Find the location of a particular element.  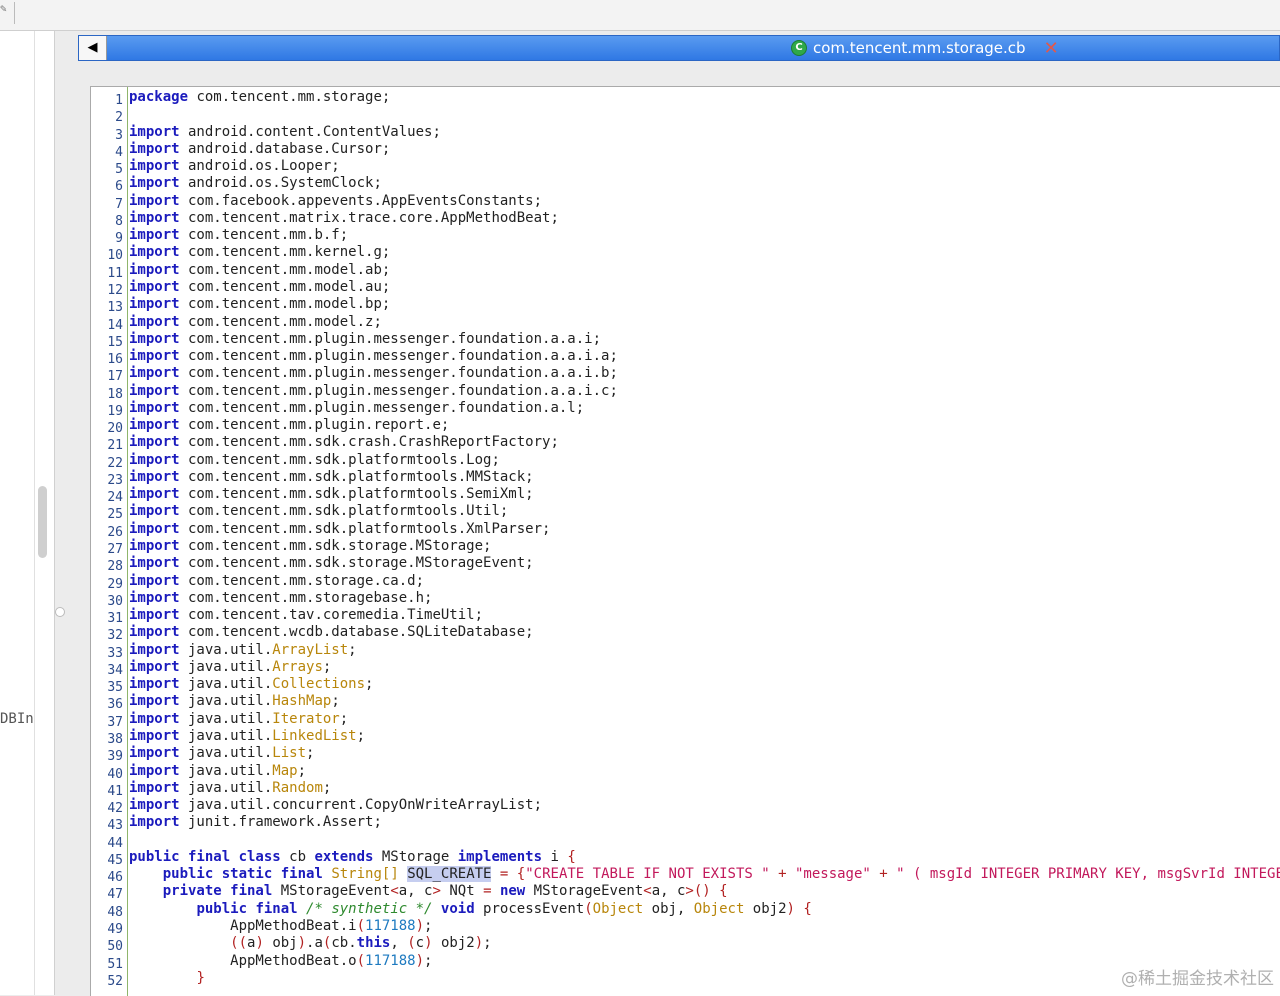

code-line: import java.util.HashMap; is located at coordinates (234, 701).